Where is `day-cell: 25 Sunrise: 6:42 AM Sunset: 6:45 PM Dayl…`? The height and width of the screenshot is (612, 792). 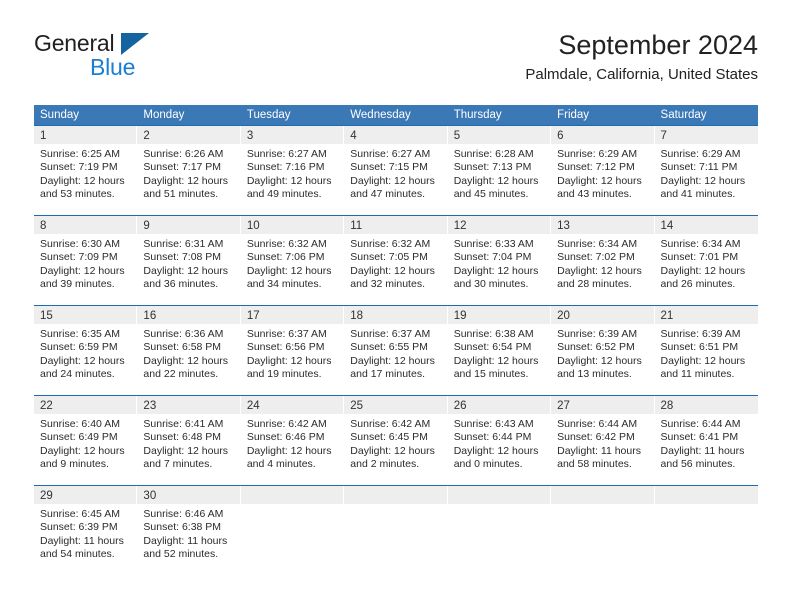 day-cell: 25 Sunrise: 6:42 AM Sunset: 6:45 PM Dayl… is located at coordinates (395, 440).